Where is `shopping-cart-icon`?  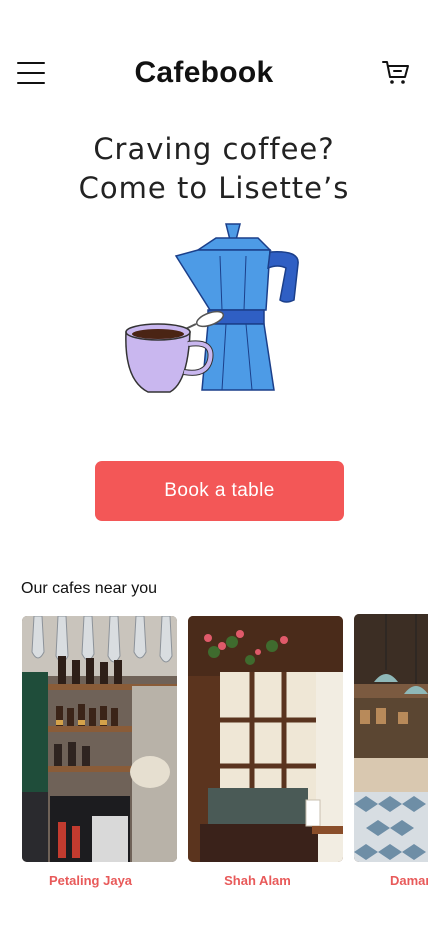 shopping-cart-icon is located at coordinates (396, 73).